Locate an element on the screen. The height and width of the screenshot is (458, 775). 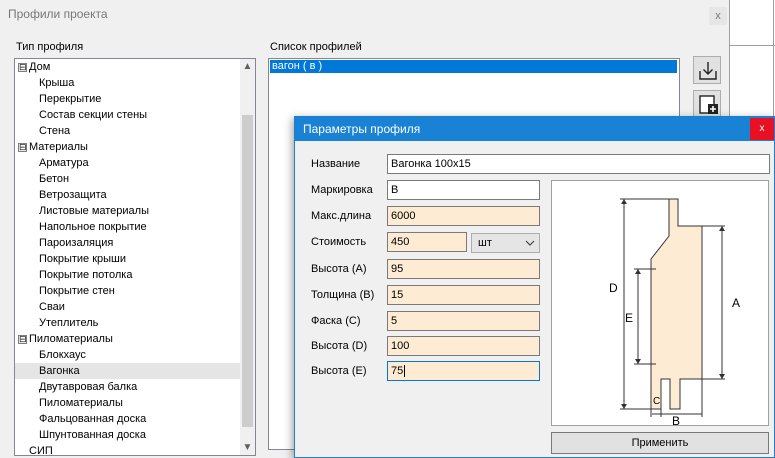
import-icon is located at coordinates (708, 71).